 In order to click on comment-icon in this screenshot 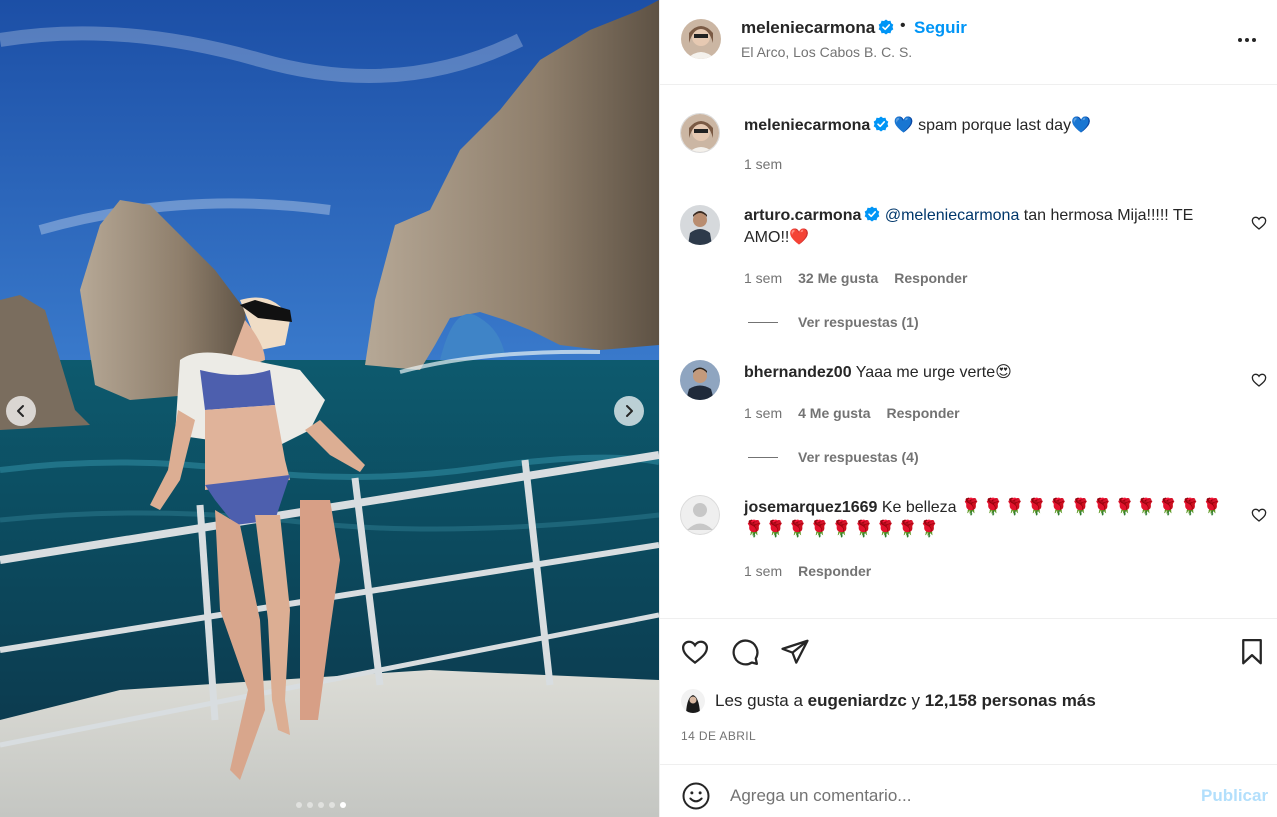, I will do `click(745, 652)`.